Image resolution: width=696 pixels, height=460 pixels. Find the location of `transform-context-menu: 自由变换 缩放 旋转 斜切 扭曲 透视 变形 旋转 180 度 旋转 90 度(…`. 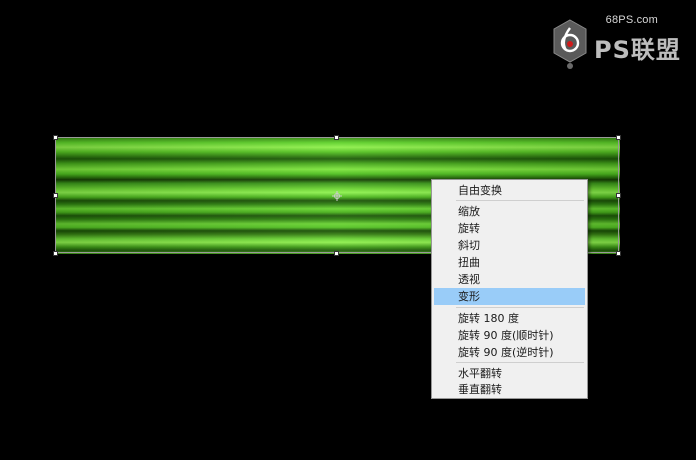

transform-context-menu: 自由变换 缩放 旋转 斜切 扭曲 透视 变形 旋转 180 度 旋转 90 度(… is located at coordinates (509, 289).